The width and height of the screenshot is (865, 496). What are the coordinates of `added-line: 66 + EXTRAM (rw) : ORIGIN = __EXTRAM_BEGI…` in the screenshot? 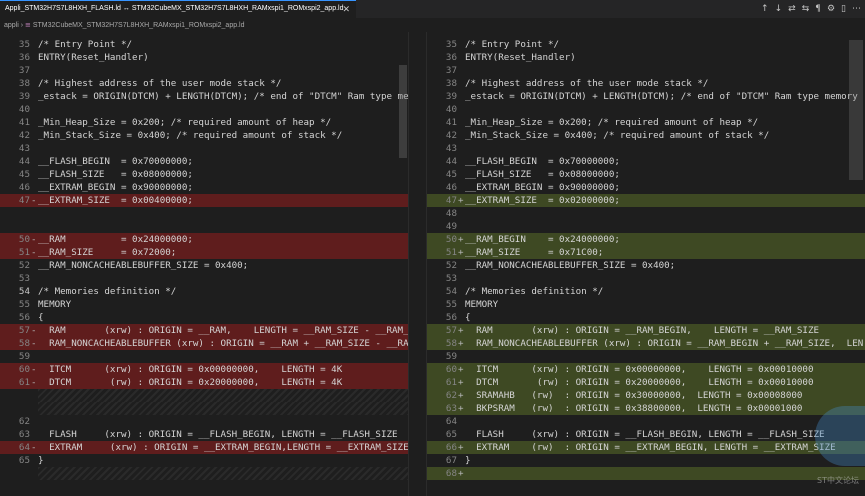 It's located at (646, 447).